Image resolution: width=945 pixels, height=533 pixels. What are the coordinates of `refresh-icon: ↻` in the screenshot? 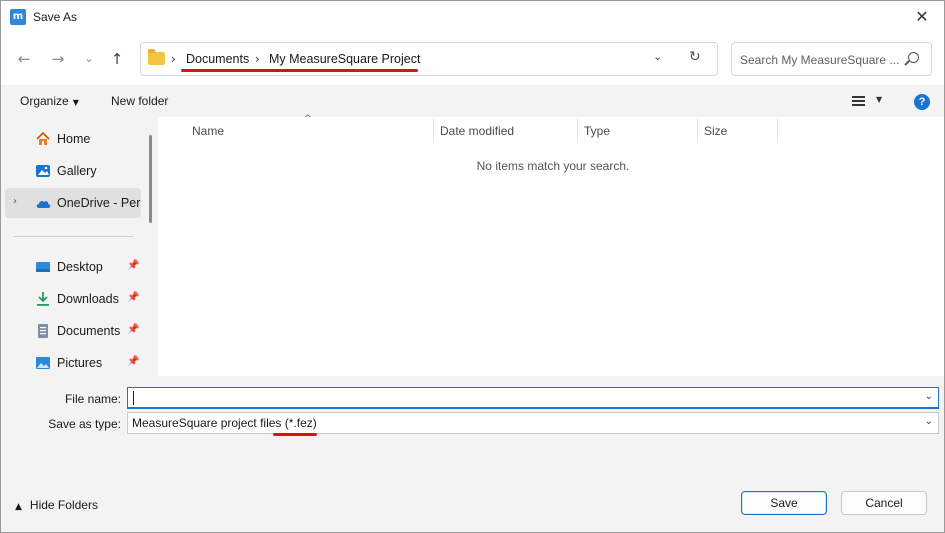 It's located at (695, 57).